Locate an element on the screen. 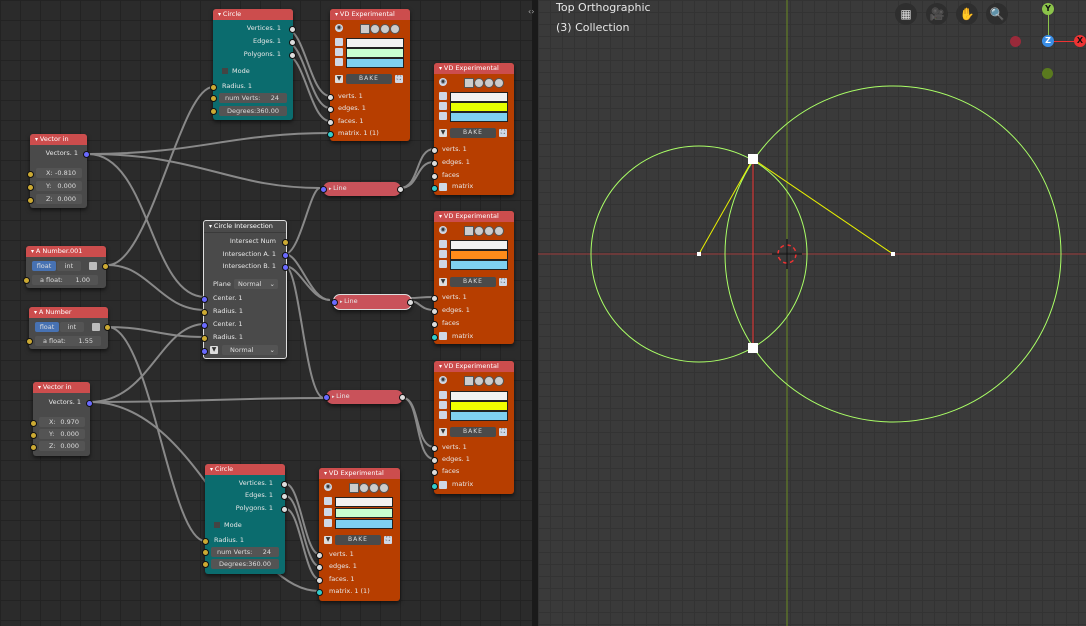  grid-toggle-button: ▦ is located at coordinates (906, 14).